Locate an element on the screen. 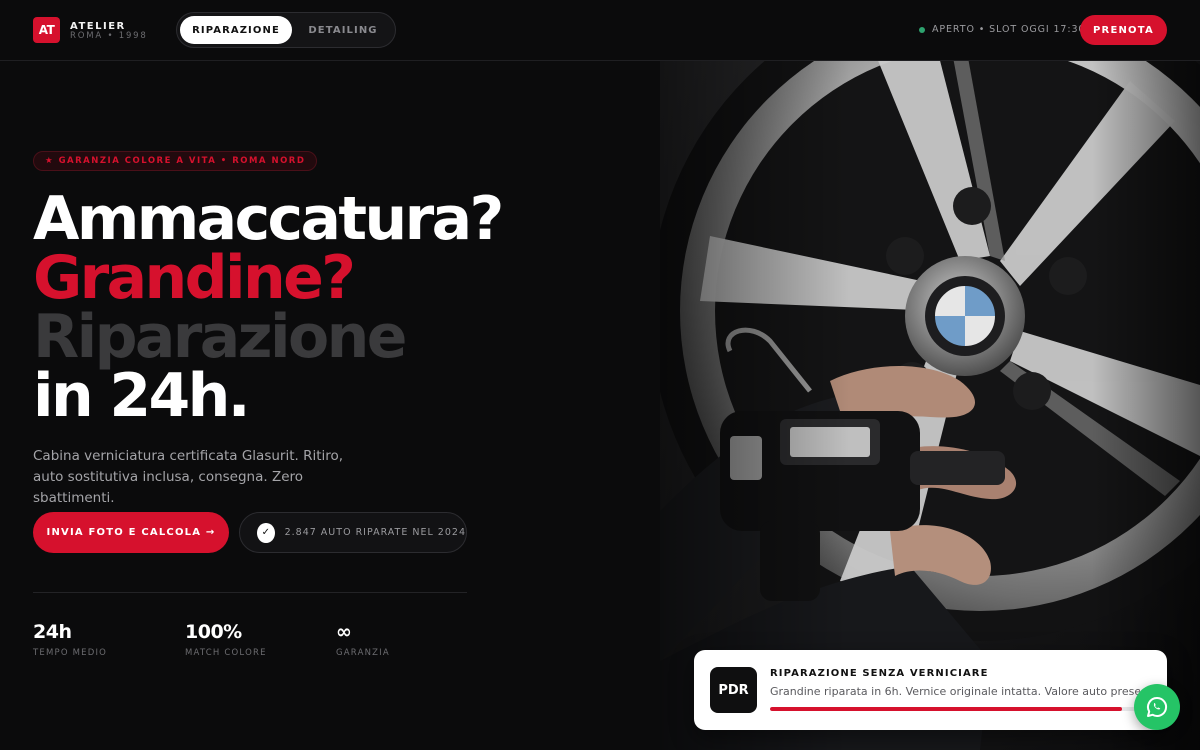 The image size is (1200, 750). headline-line-4: in 24h. is located at coordinates (142, 396).